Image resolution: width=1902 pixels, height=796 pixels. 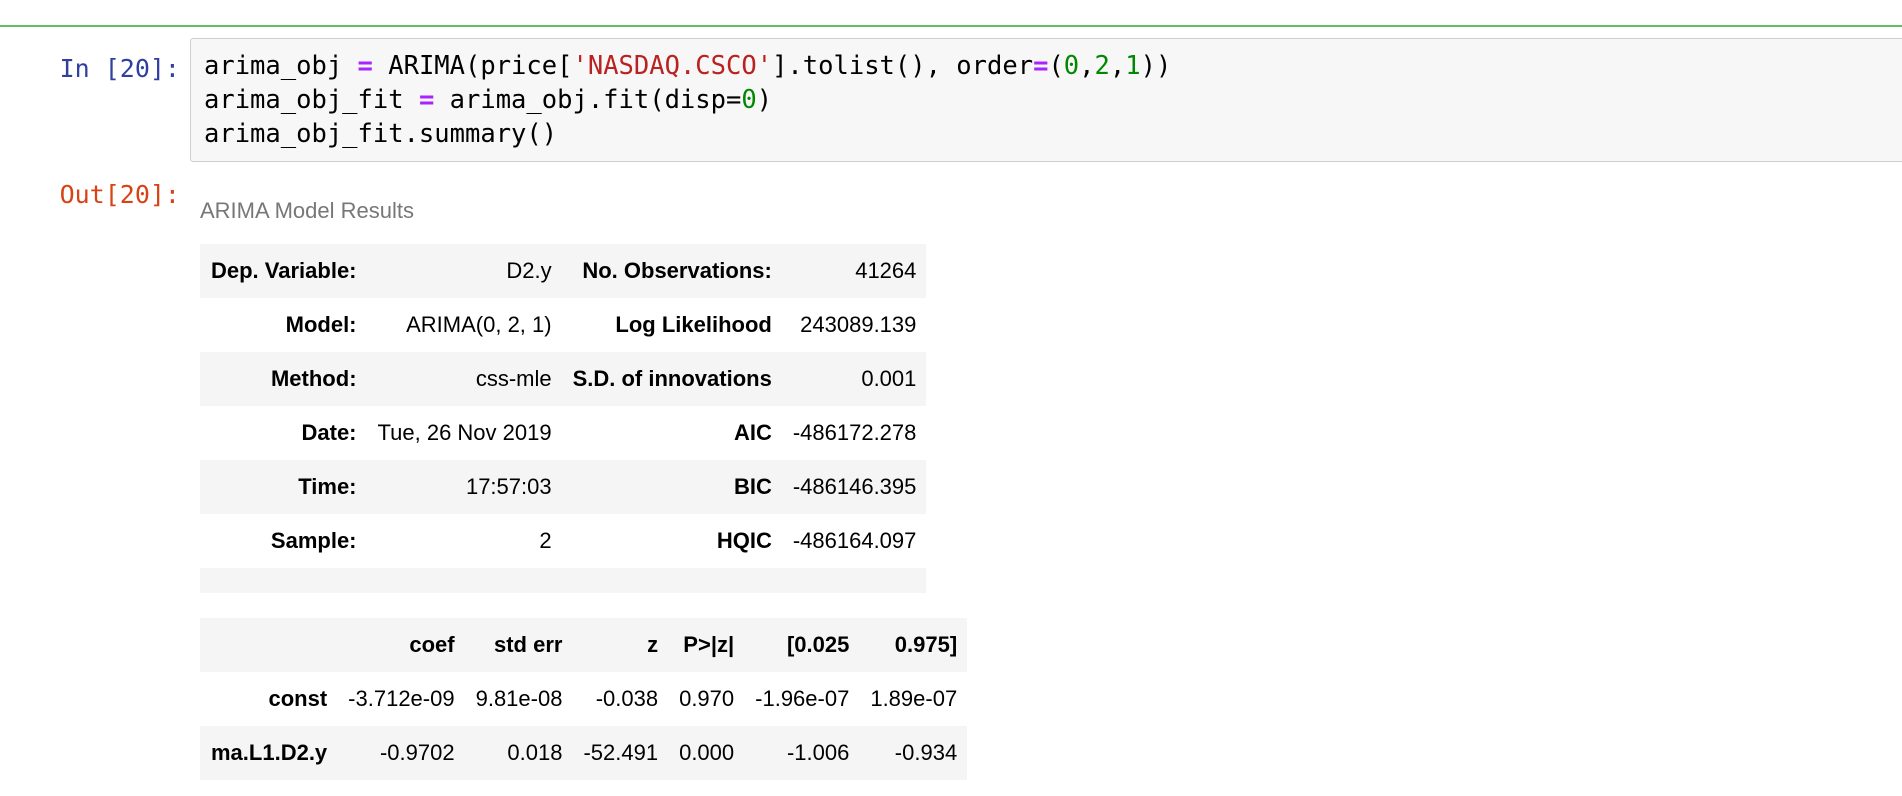 What do you see at coordinates (298, 698) in the screenshot?
I see `row-label: const` at bounding box center [298, 698].